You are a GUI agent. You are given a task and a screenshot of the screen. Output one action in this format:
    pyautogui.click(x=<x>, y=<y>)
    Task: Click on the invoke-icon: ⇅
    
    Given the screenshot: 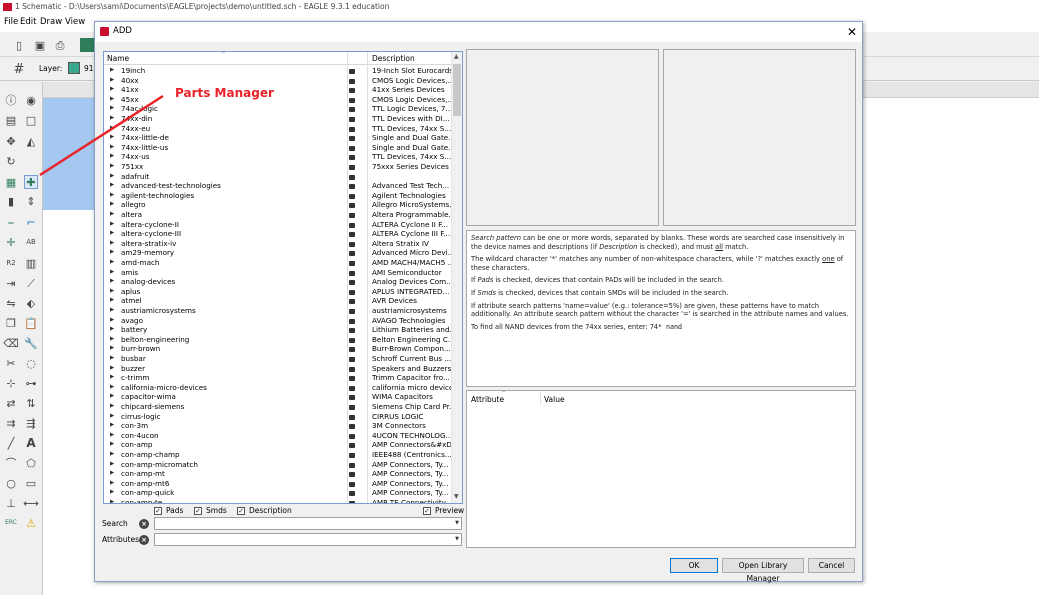 What is the action you would take?
    pyautogui.click(x=31, y=403)
    